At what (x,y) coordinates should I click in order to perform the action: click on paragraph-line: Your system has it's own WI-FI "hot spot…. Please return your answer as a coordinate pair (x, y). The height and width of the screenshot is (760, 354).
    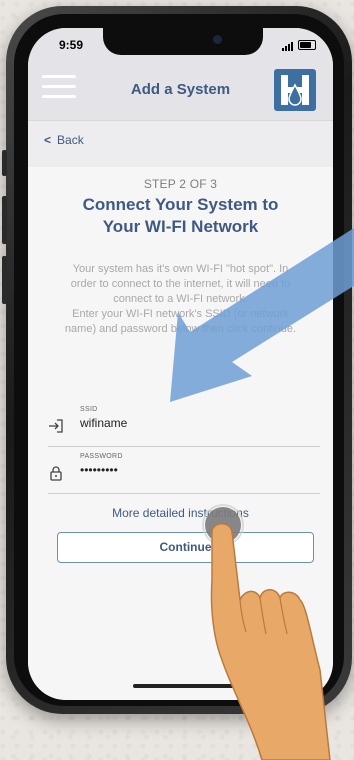
    Looking at the image, I should click on (180, 269).